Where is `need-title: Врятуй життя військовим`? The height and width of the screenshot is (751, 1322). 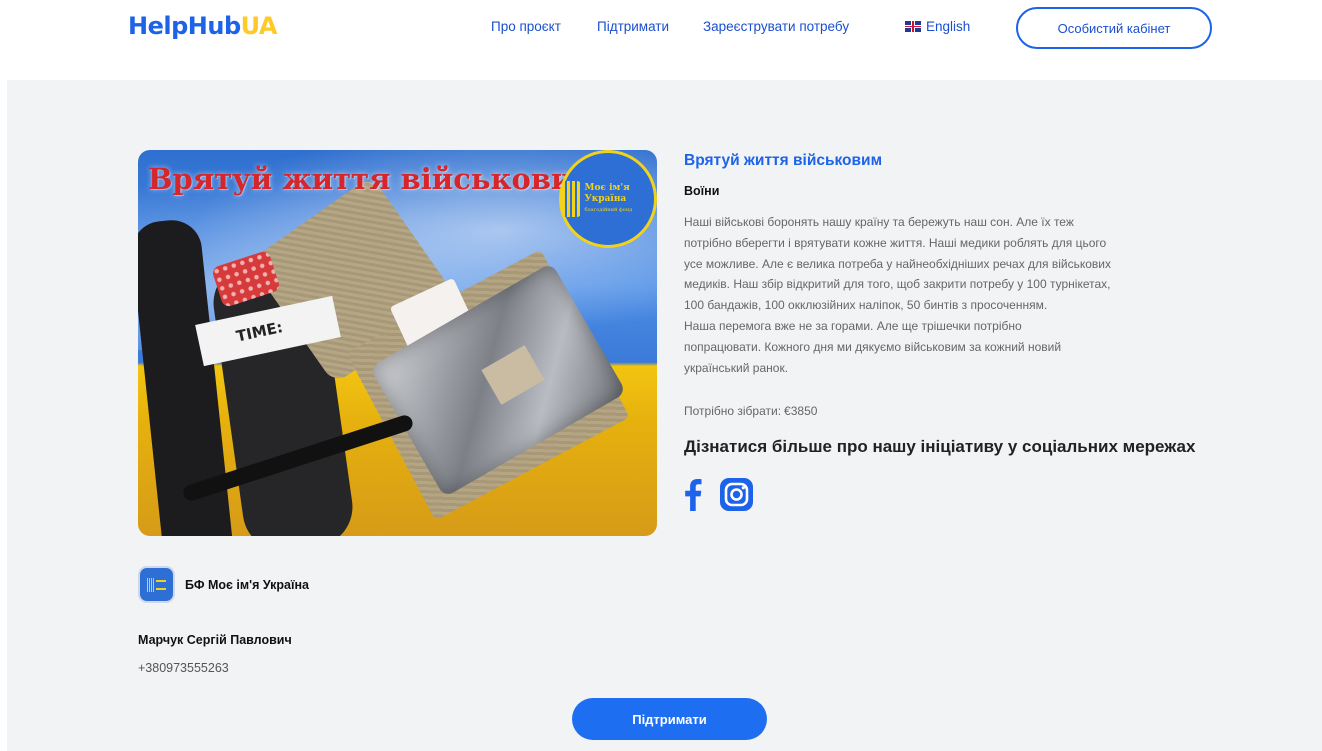 need-title: Врятуй життя військовим is located at coordinates (783, 160).